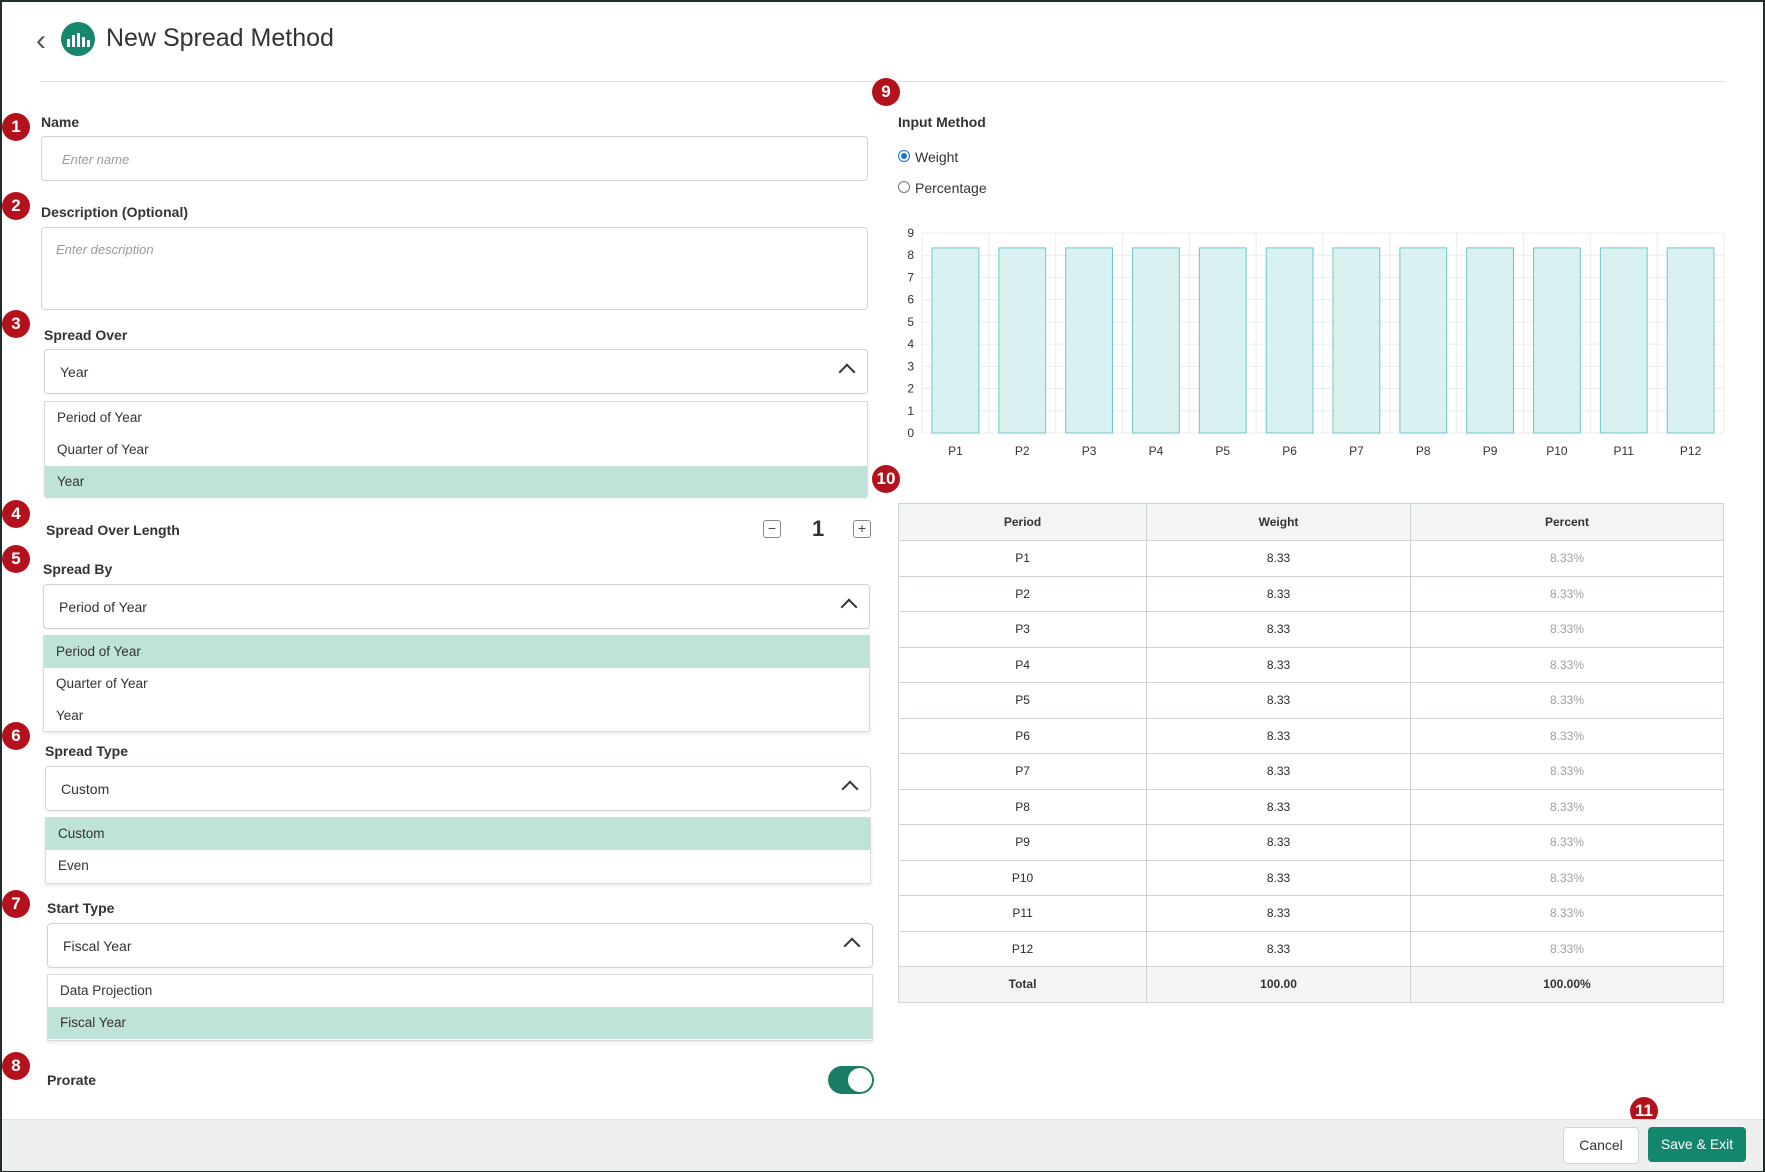 This screenshot has width=1765, height=1172. Describe the element at coordinates (942, 122) in the screenshot. I see `input-method-label: Input Method` at that location.